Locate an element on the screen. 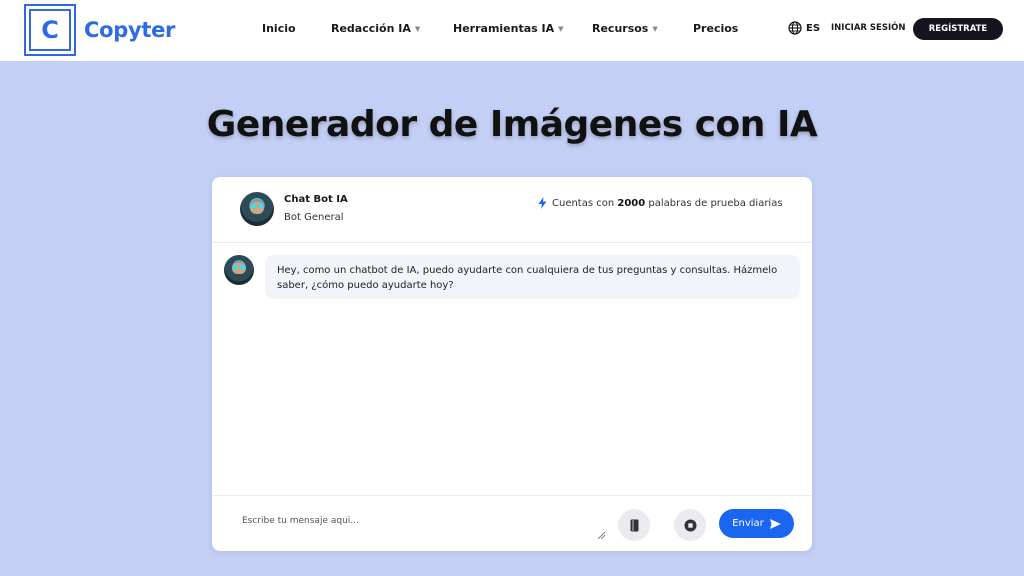 The image size is (1024, 576). bot-name: Chat Bot IA is located at coordinates (316, 199).